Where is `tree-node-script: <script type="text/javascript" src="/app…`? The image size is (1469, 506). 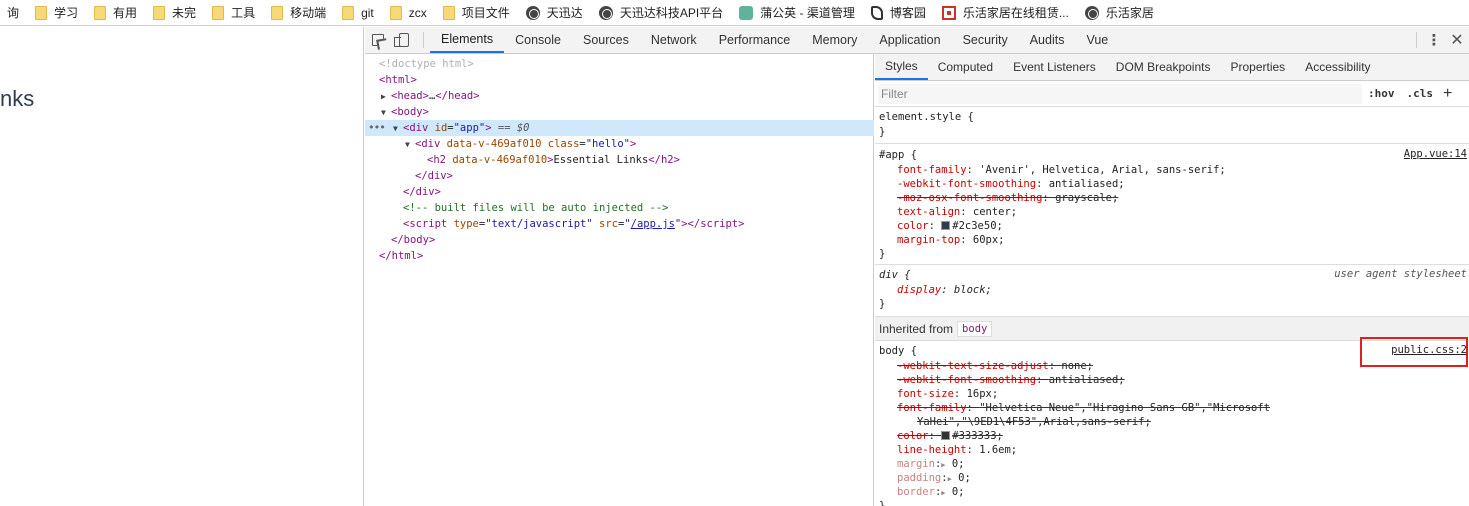 tree-node-script: <script type="text/javascript" src="/app… is located at coordinates (619, 224).